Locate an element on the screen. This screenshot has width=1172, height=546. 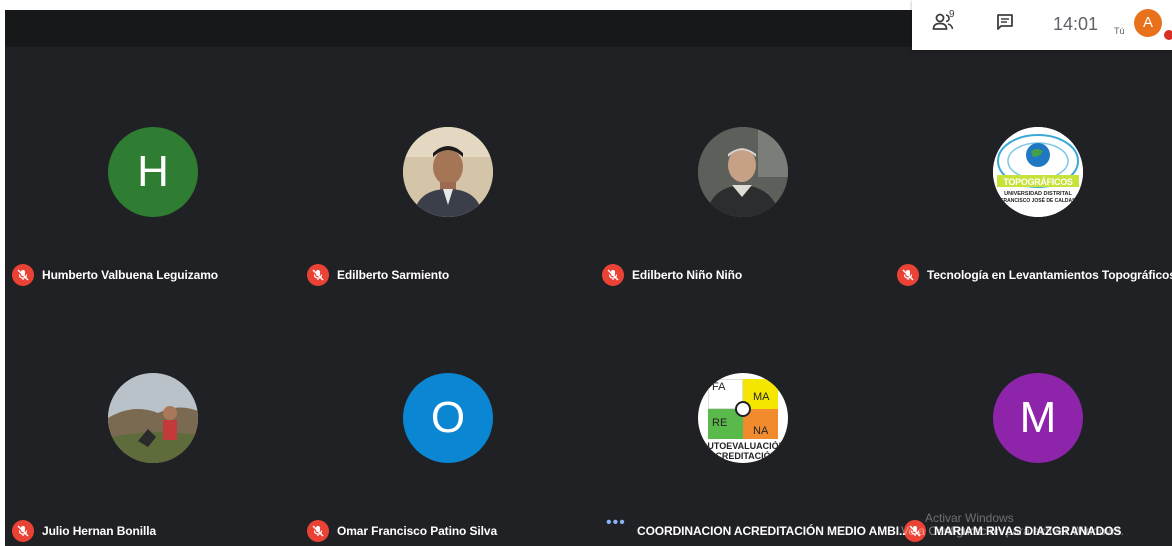
participant-avatar: M is located at coordinates (1038, 418).